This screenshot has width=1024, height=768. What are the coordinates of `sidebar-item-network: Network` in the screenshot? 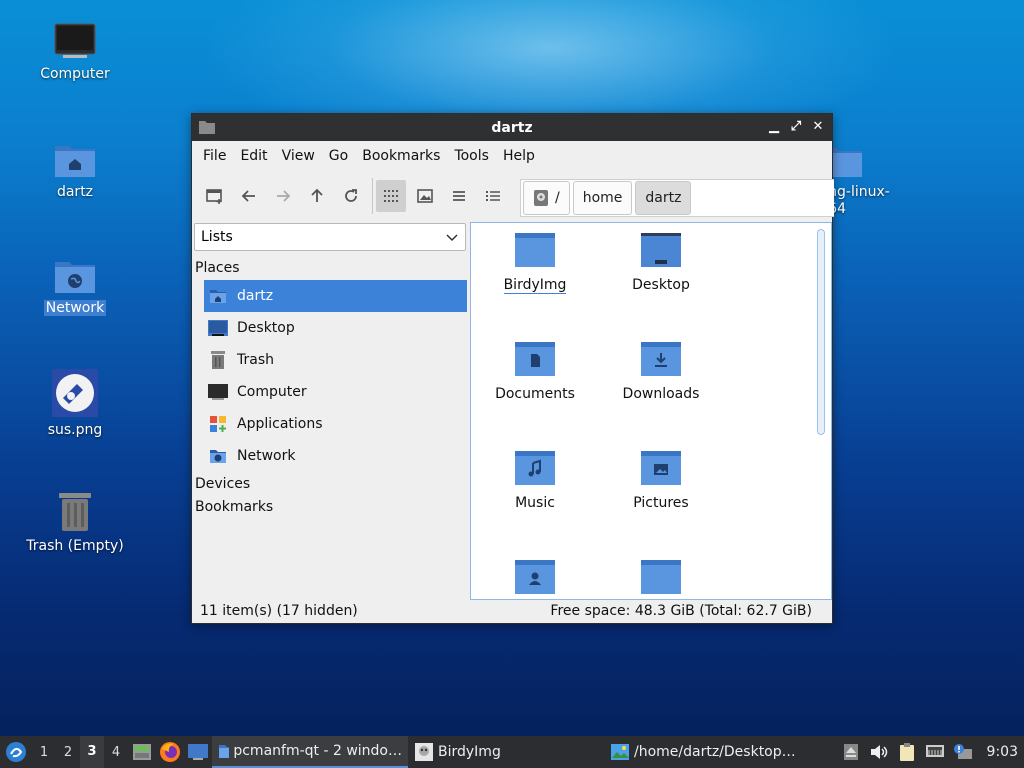 It's located at (335, 456).